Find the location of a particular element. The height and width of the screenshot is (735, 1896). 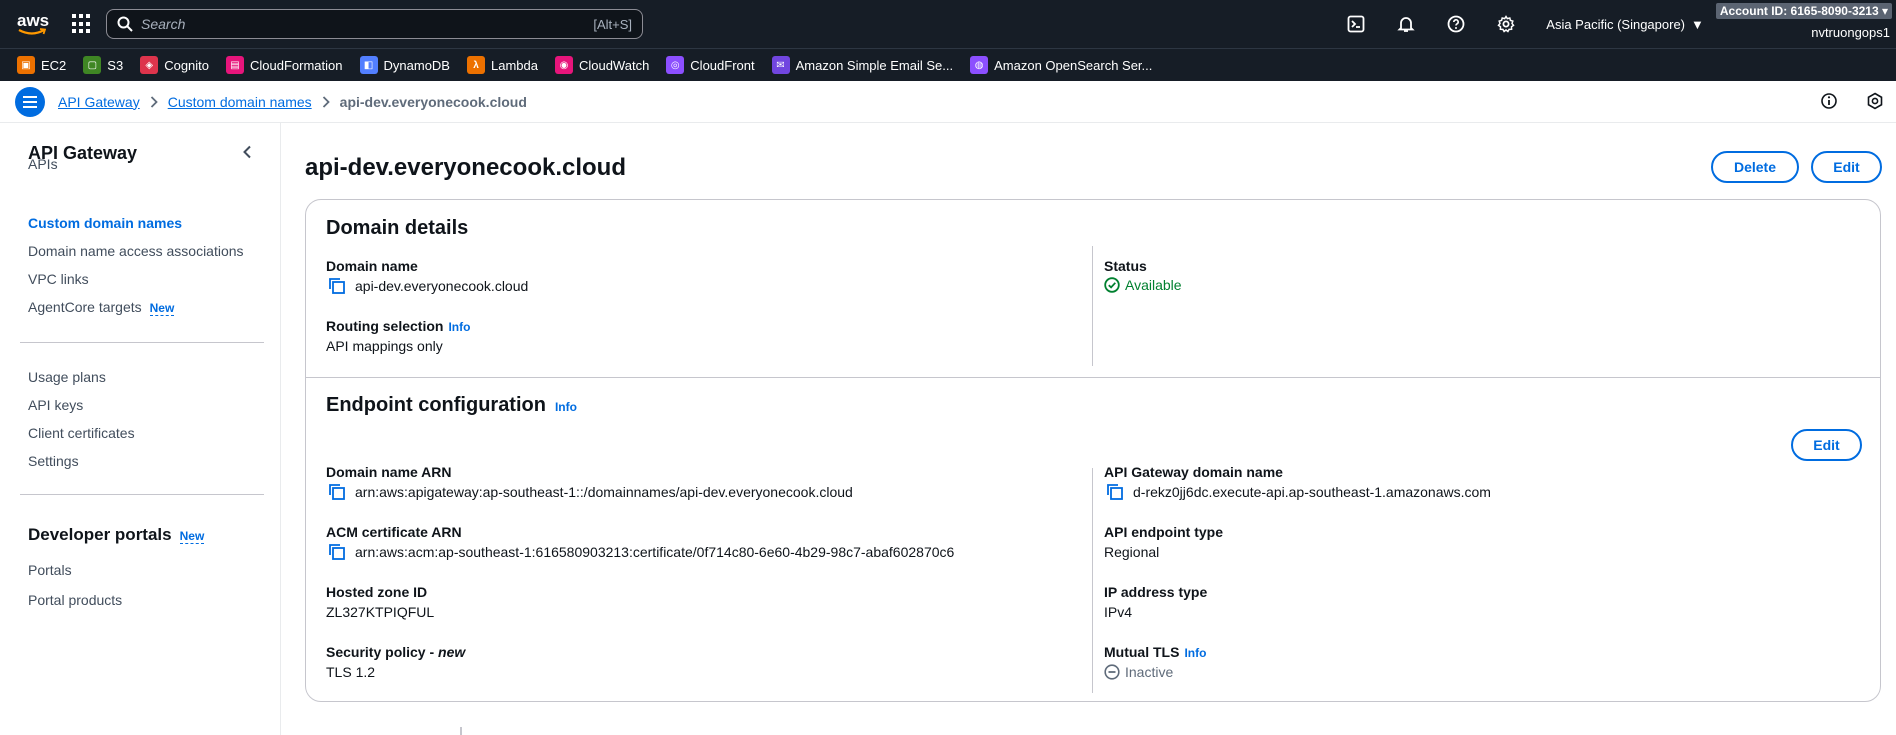

search-placeholder: Search is located at coordinates (163, 24).